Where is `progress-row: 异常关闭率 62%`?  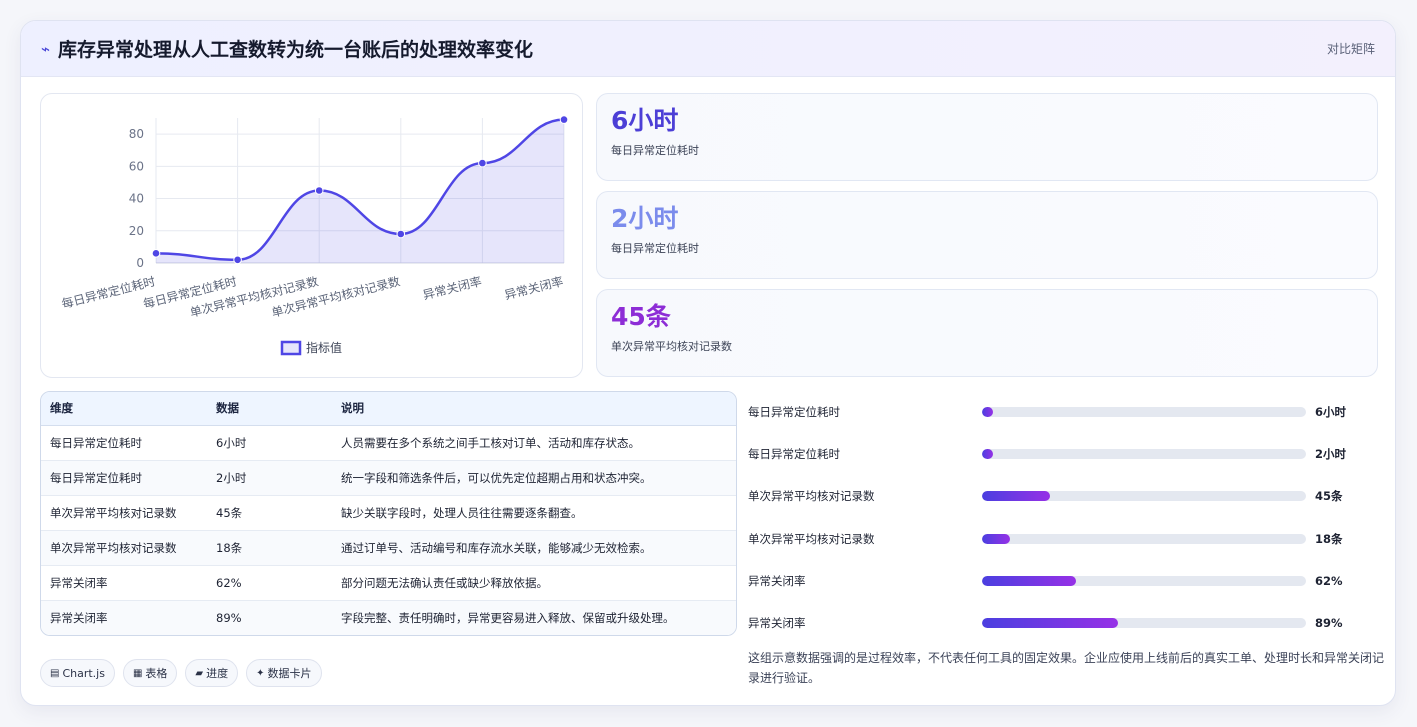 progress-row: 异常关闭率 62% is located at coordinates (1068, 581).